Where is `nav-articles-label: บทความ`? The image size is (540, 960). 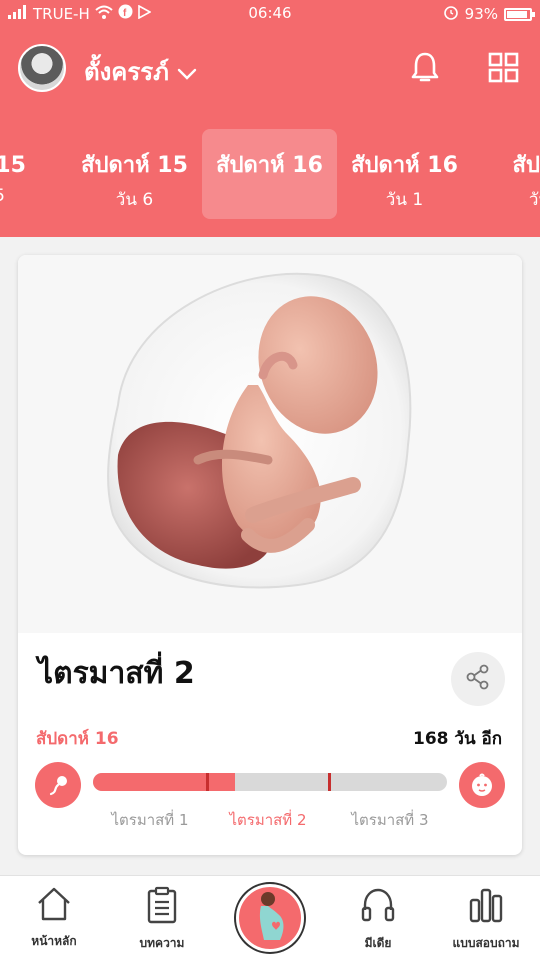 nav-articles-label: บทความ is located at coordinates (162, 943).